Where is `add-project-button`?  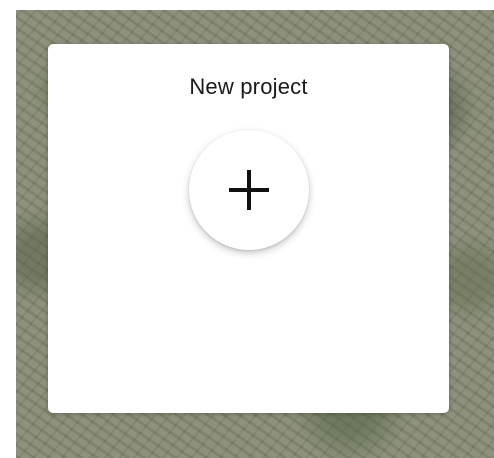
add-project-button is located at coordinates (249, 190).